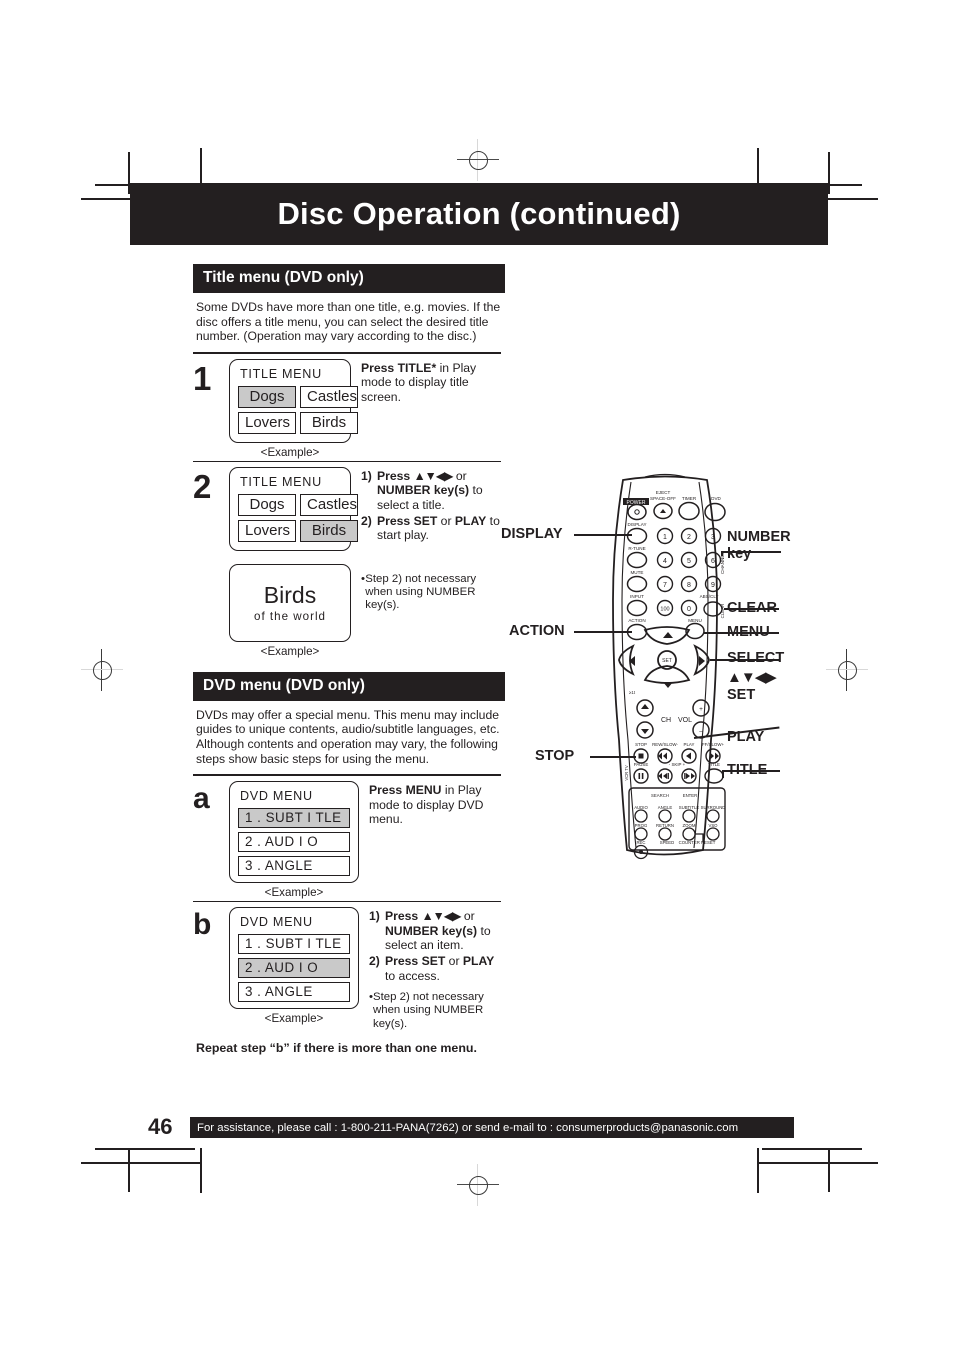  I want to click on s2-i2-mid: or, so click(446, 521).